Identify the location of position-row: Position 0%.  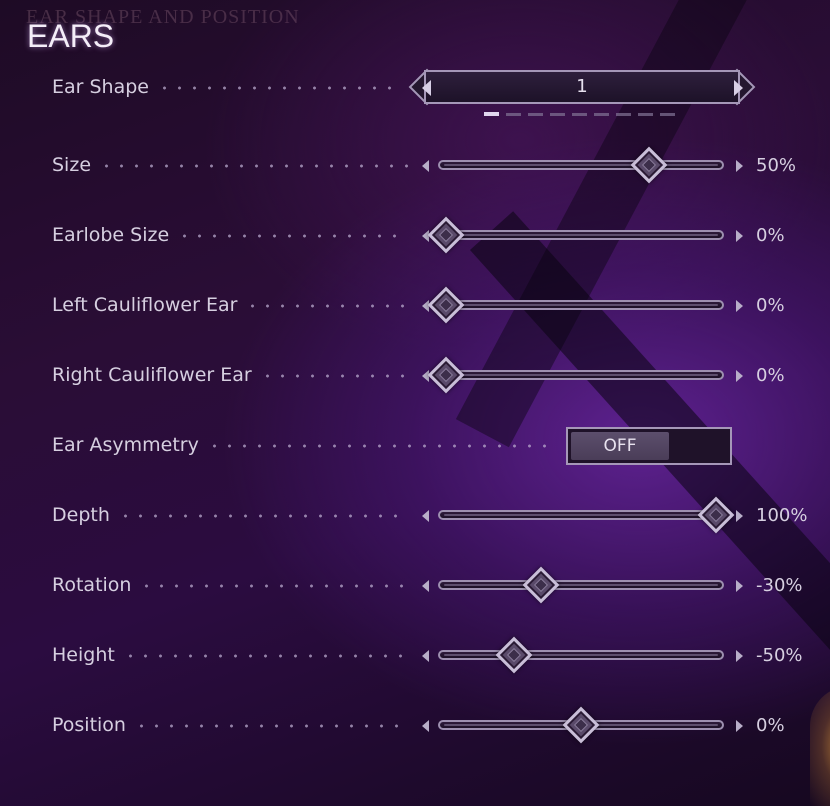
(415, 726).